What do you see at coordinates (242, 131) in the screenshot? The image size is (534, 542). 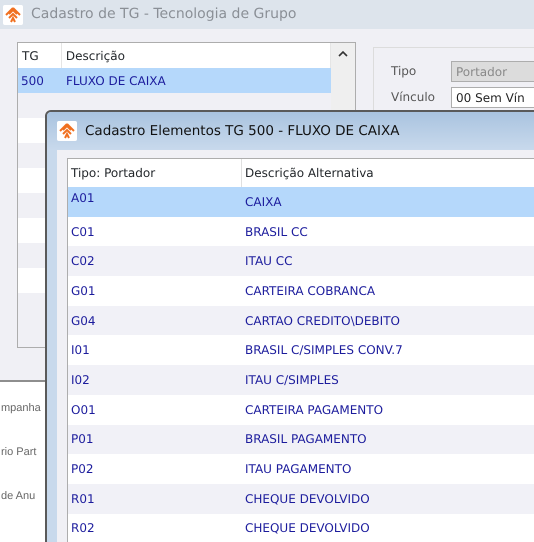 I see `dialog-title: Cadastro Elementos TG 500 - FLUXO DE CAIXA` at bounding box center [242, 131].